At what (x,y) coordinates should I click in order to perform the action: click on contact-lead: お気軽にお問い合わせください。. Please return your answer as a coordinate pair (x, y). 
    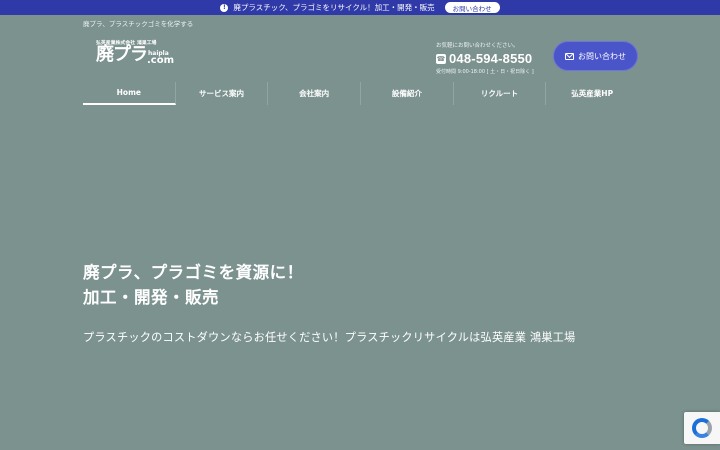
    Looking at the image, I should click on (477, 46).